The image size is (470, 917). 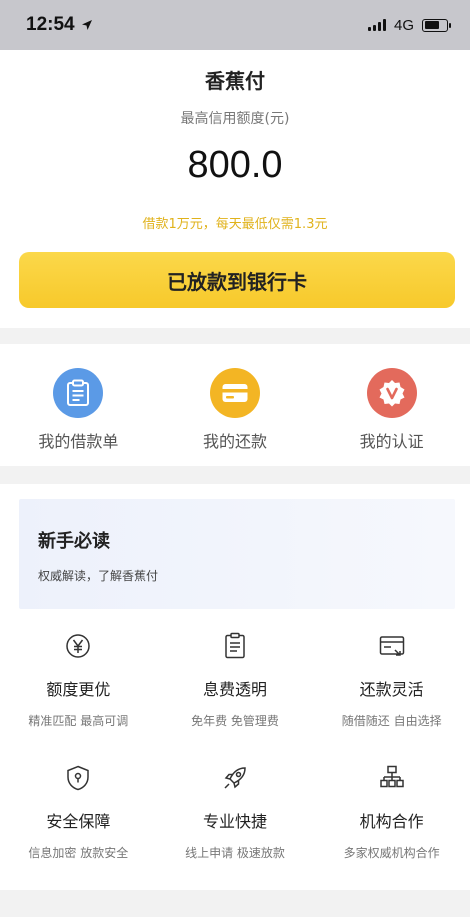 I want to click on feature-title: 息费透明, so click(x=234, y=689).